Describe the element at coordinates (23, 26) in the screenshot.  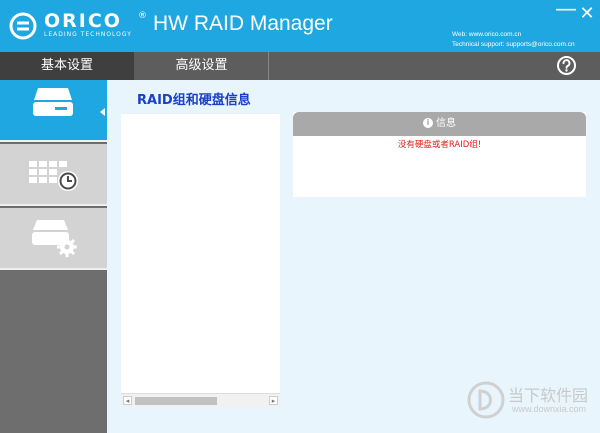
I see `orico-logo-icon` at that location.